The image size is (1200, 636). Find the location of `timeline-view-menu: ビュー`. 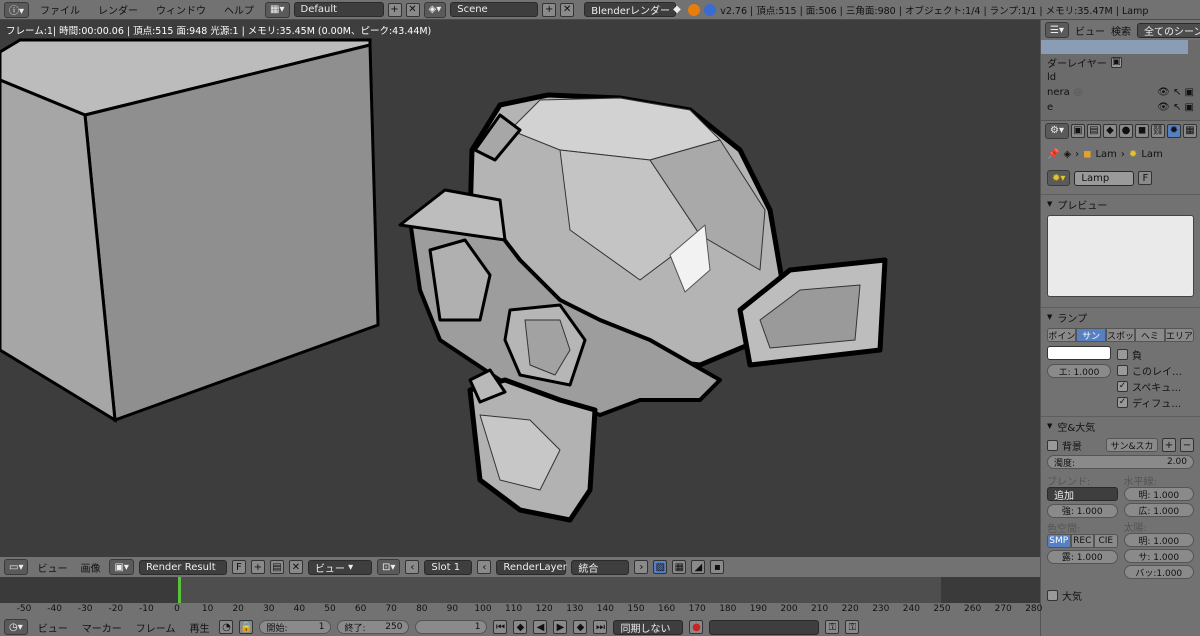

timeline-view-menu: ビュー is located at coordinates (53, 627).